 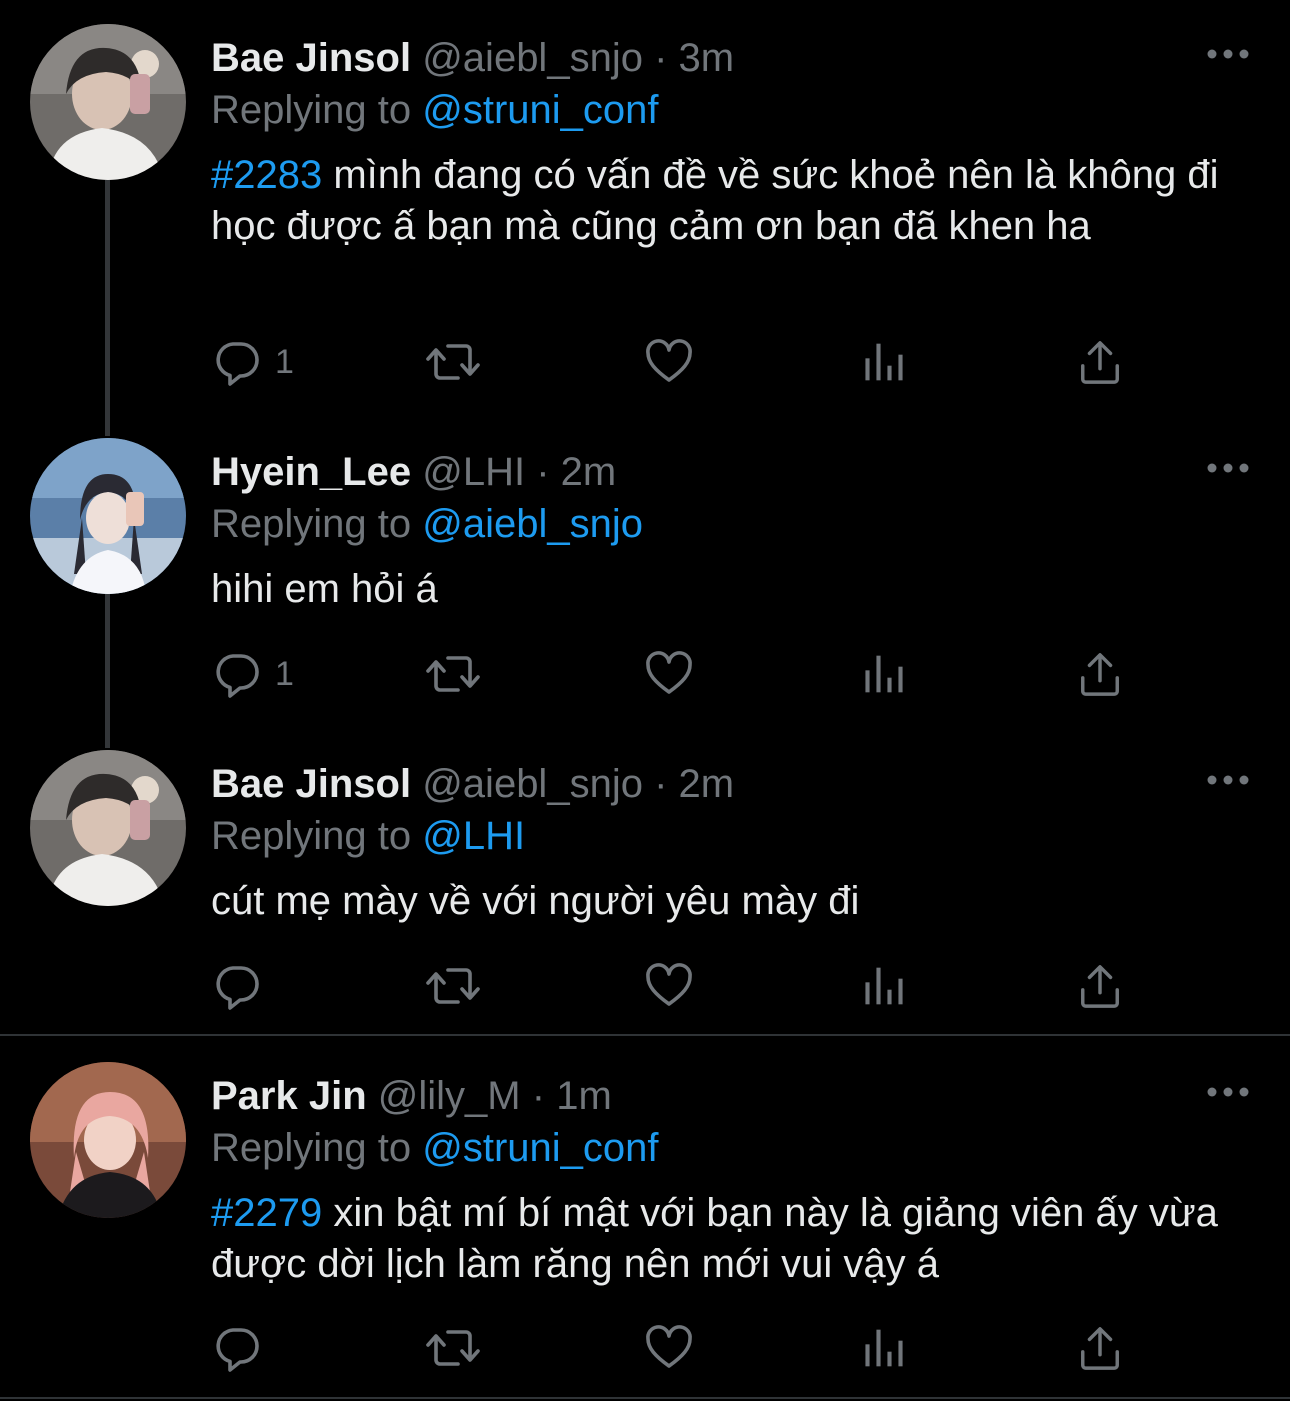 I want to click on user-handle: @LHI, so click(x=473, y=472).